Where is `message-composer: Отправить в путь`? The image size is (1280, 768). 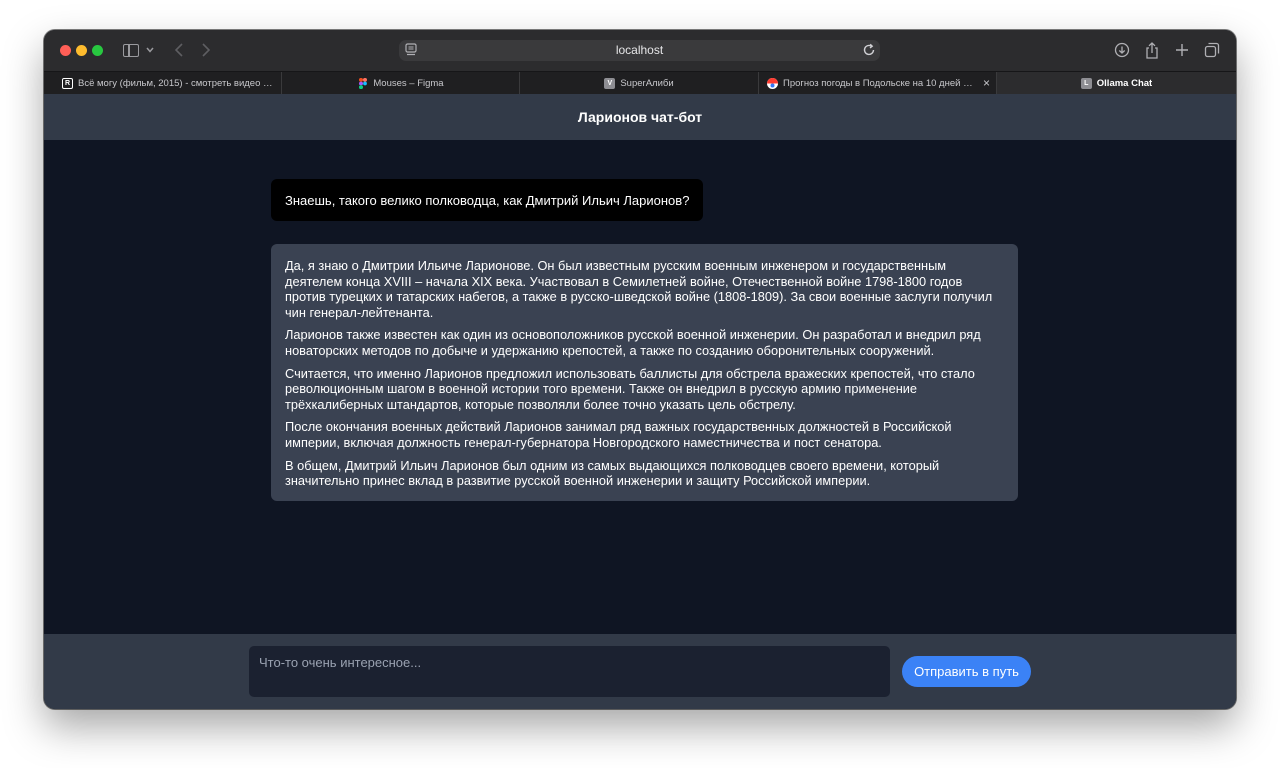
message-composer: Отправить в путь is located at coordinates (640, 671).